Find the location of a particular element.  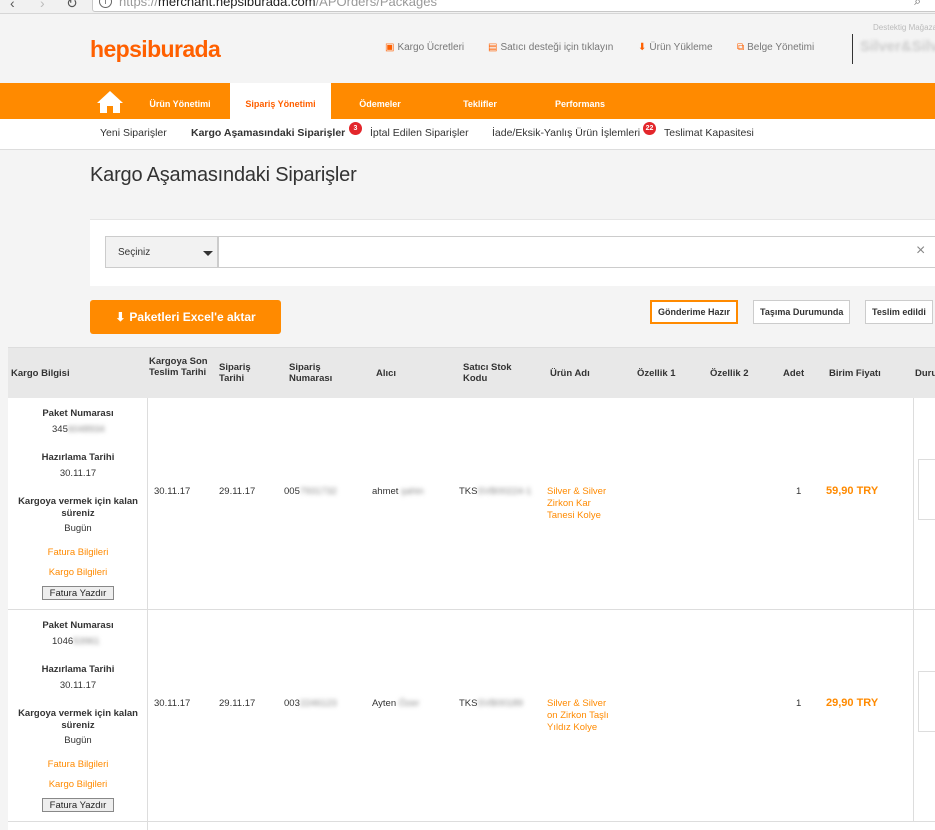

subnav-kargo-asamasindaki: Kargo Aşamasındaki Siparişler is located at coordinates (268, 133).